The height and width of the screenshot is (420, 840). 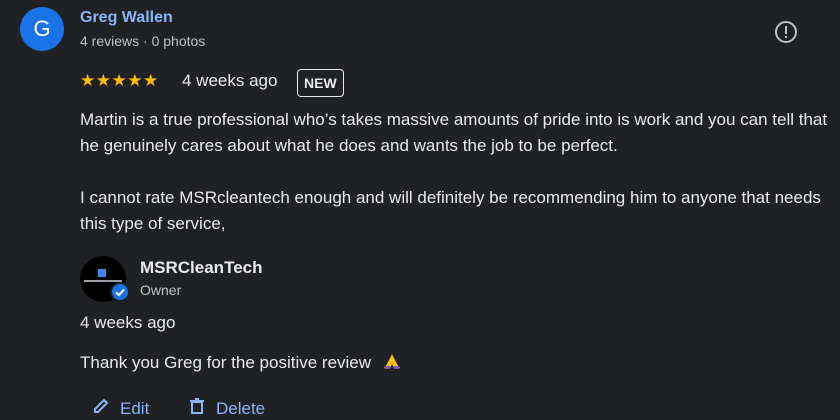 What do you see at coordinates (230, 80) in the screenshot?
I see `review-time: 4 weeks ago` at bounding box center [230, 80].